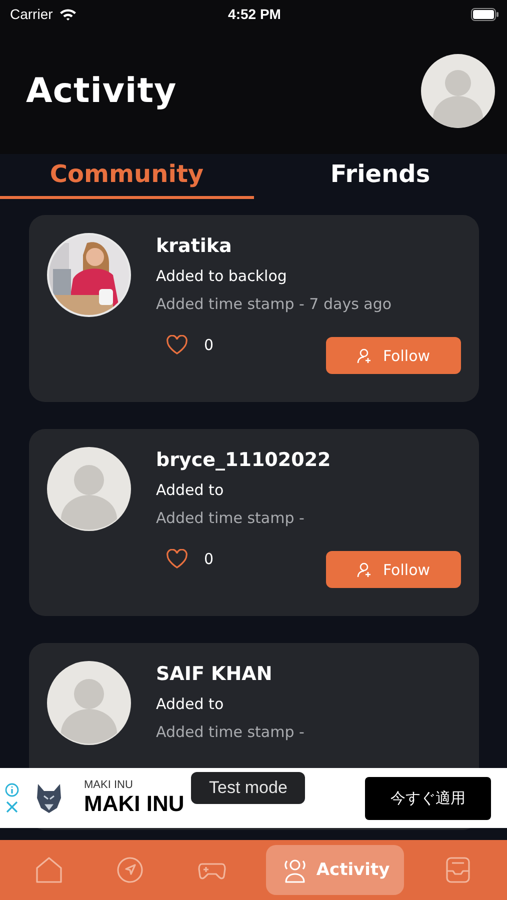 This screenshot has height=900, width=507. I want to click on advertiser-name: MAKI INU, so click(109, 785).